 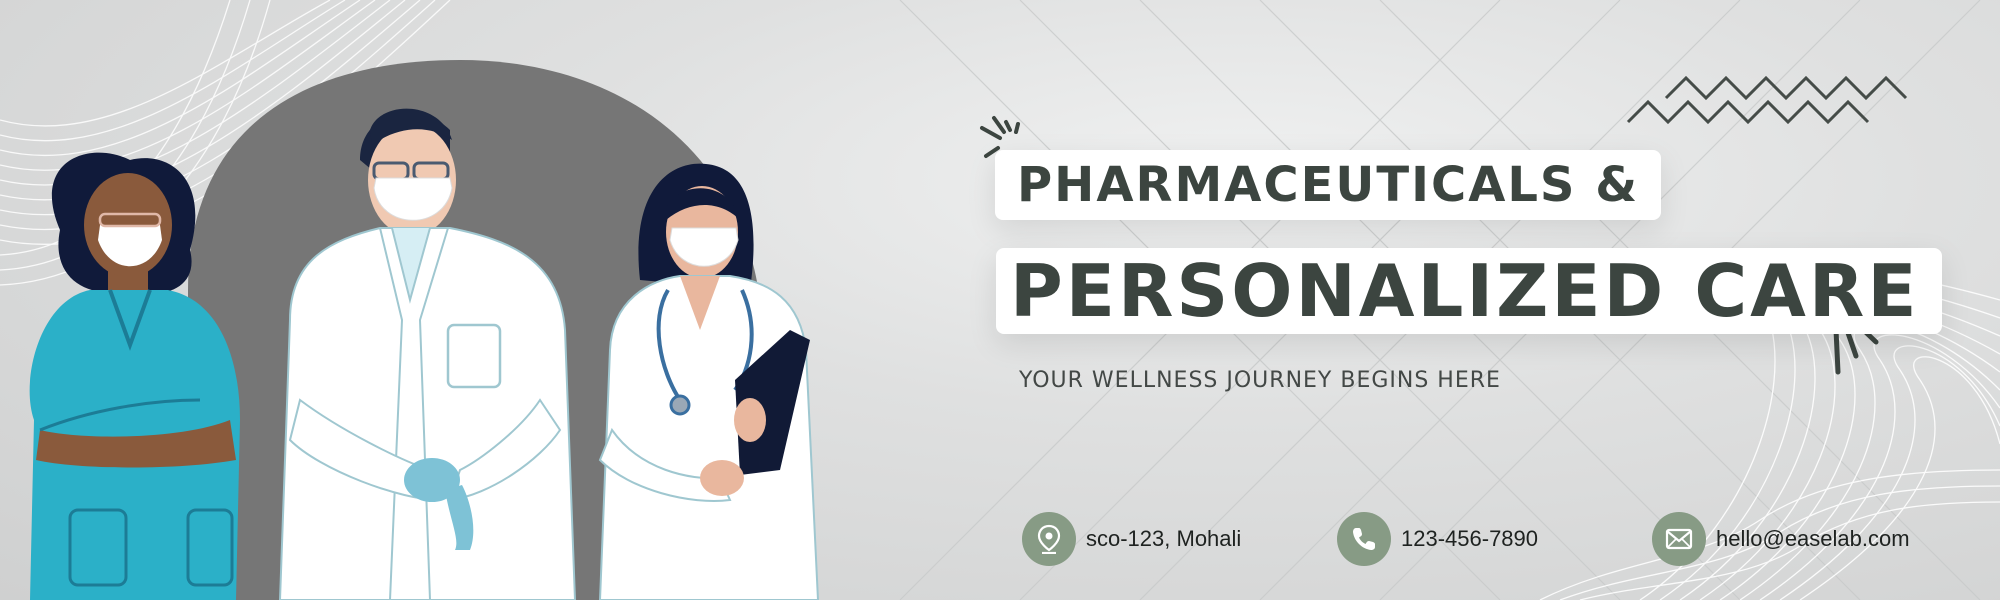 I want to click on location-pin-icon, so click(x=1049, y=539).